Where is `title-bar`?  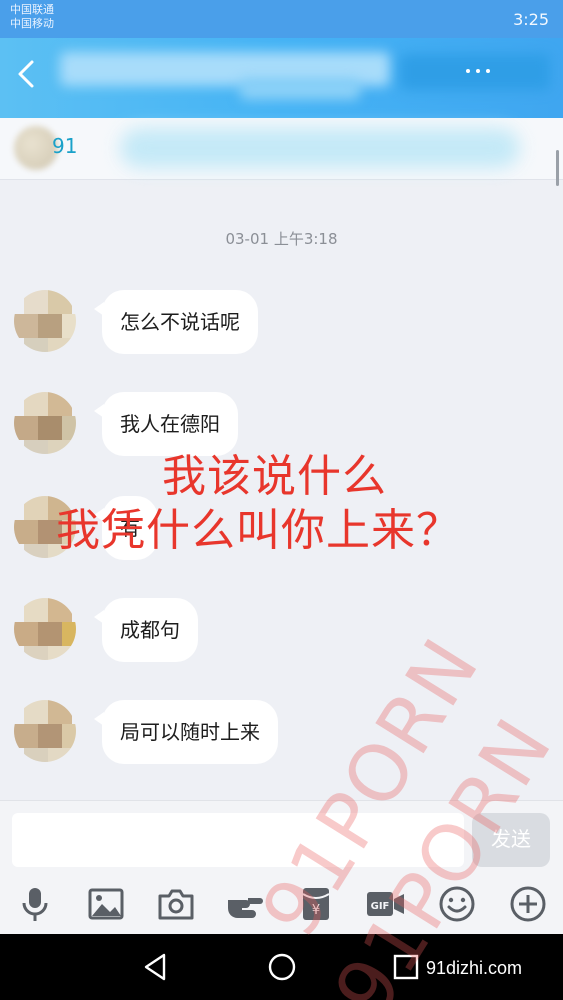
title-bar is located at coordinates (281, 78).